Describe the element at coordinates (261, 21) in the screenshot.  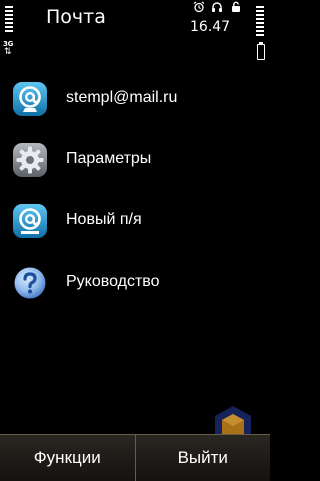
I see `battery-level-bars` at that location.